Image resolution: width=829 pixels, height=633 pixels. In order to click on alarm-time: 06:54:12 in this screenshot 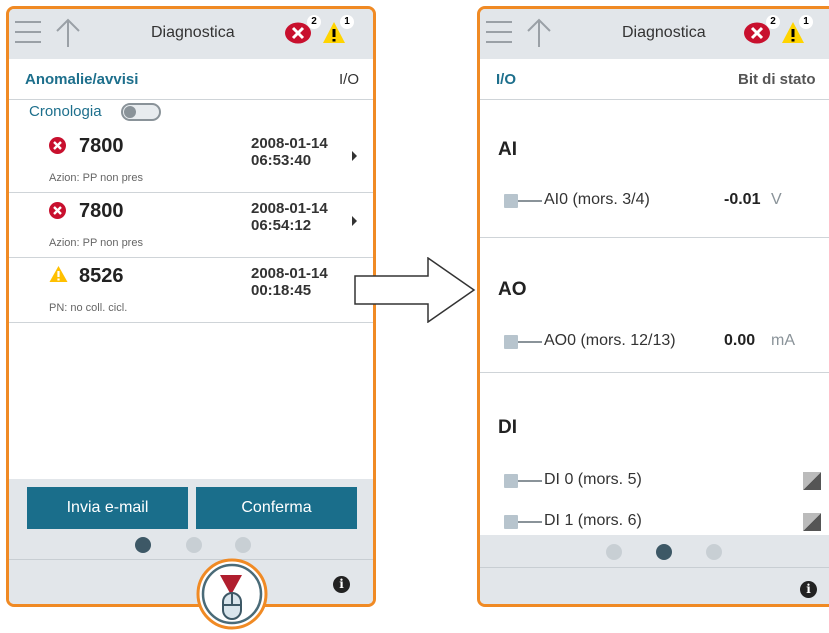, I will do `click(281, 225)`.